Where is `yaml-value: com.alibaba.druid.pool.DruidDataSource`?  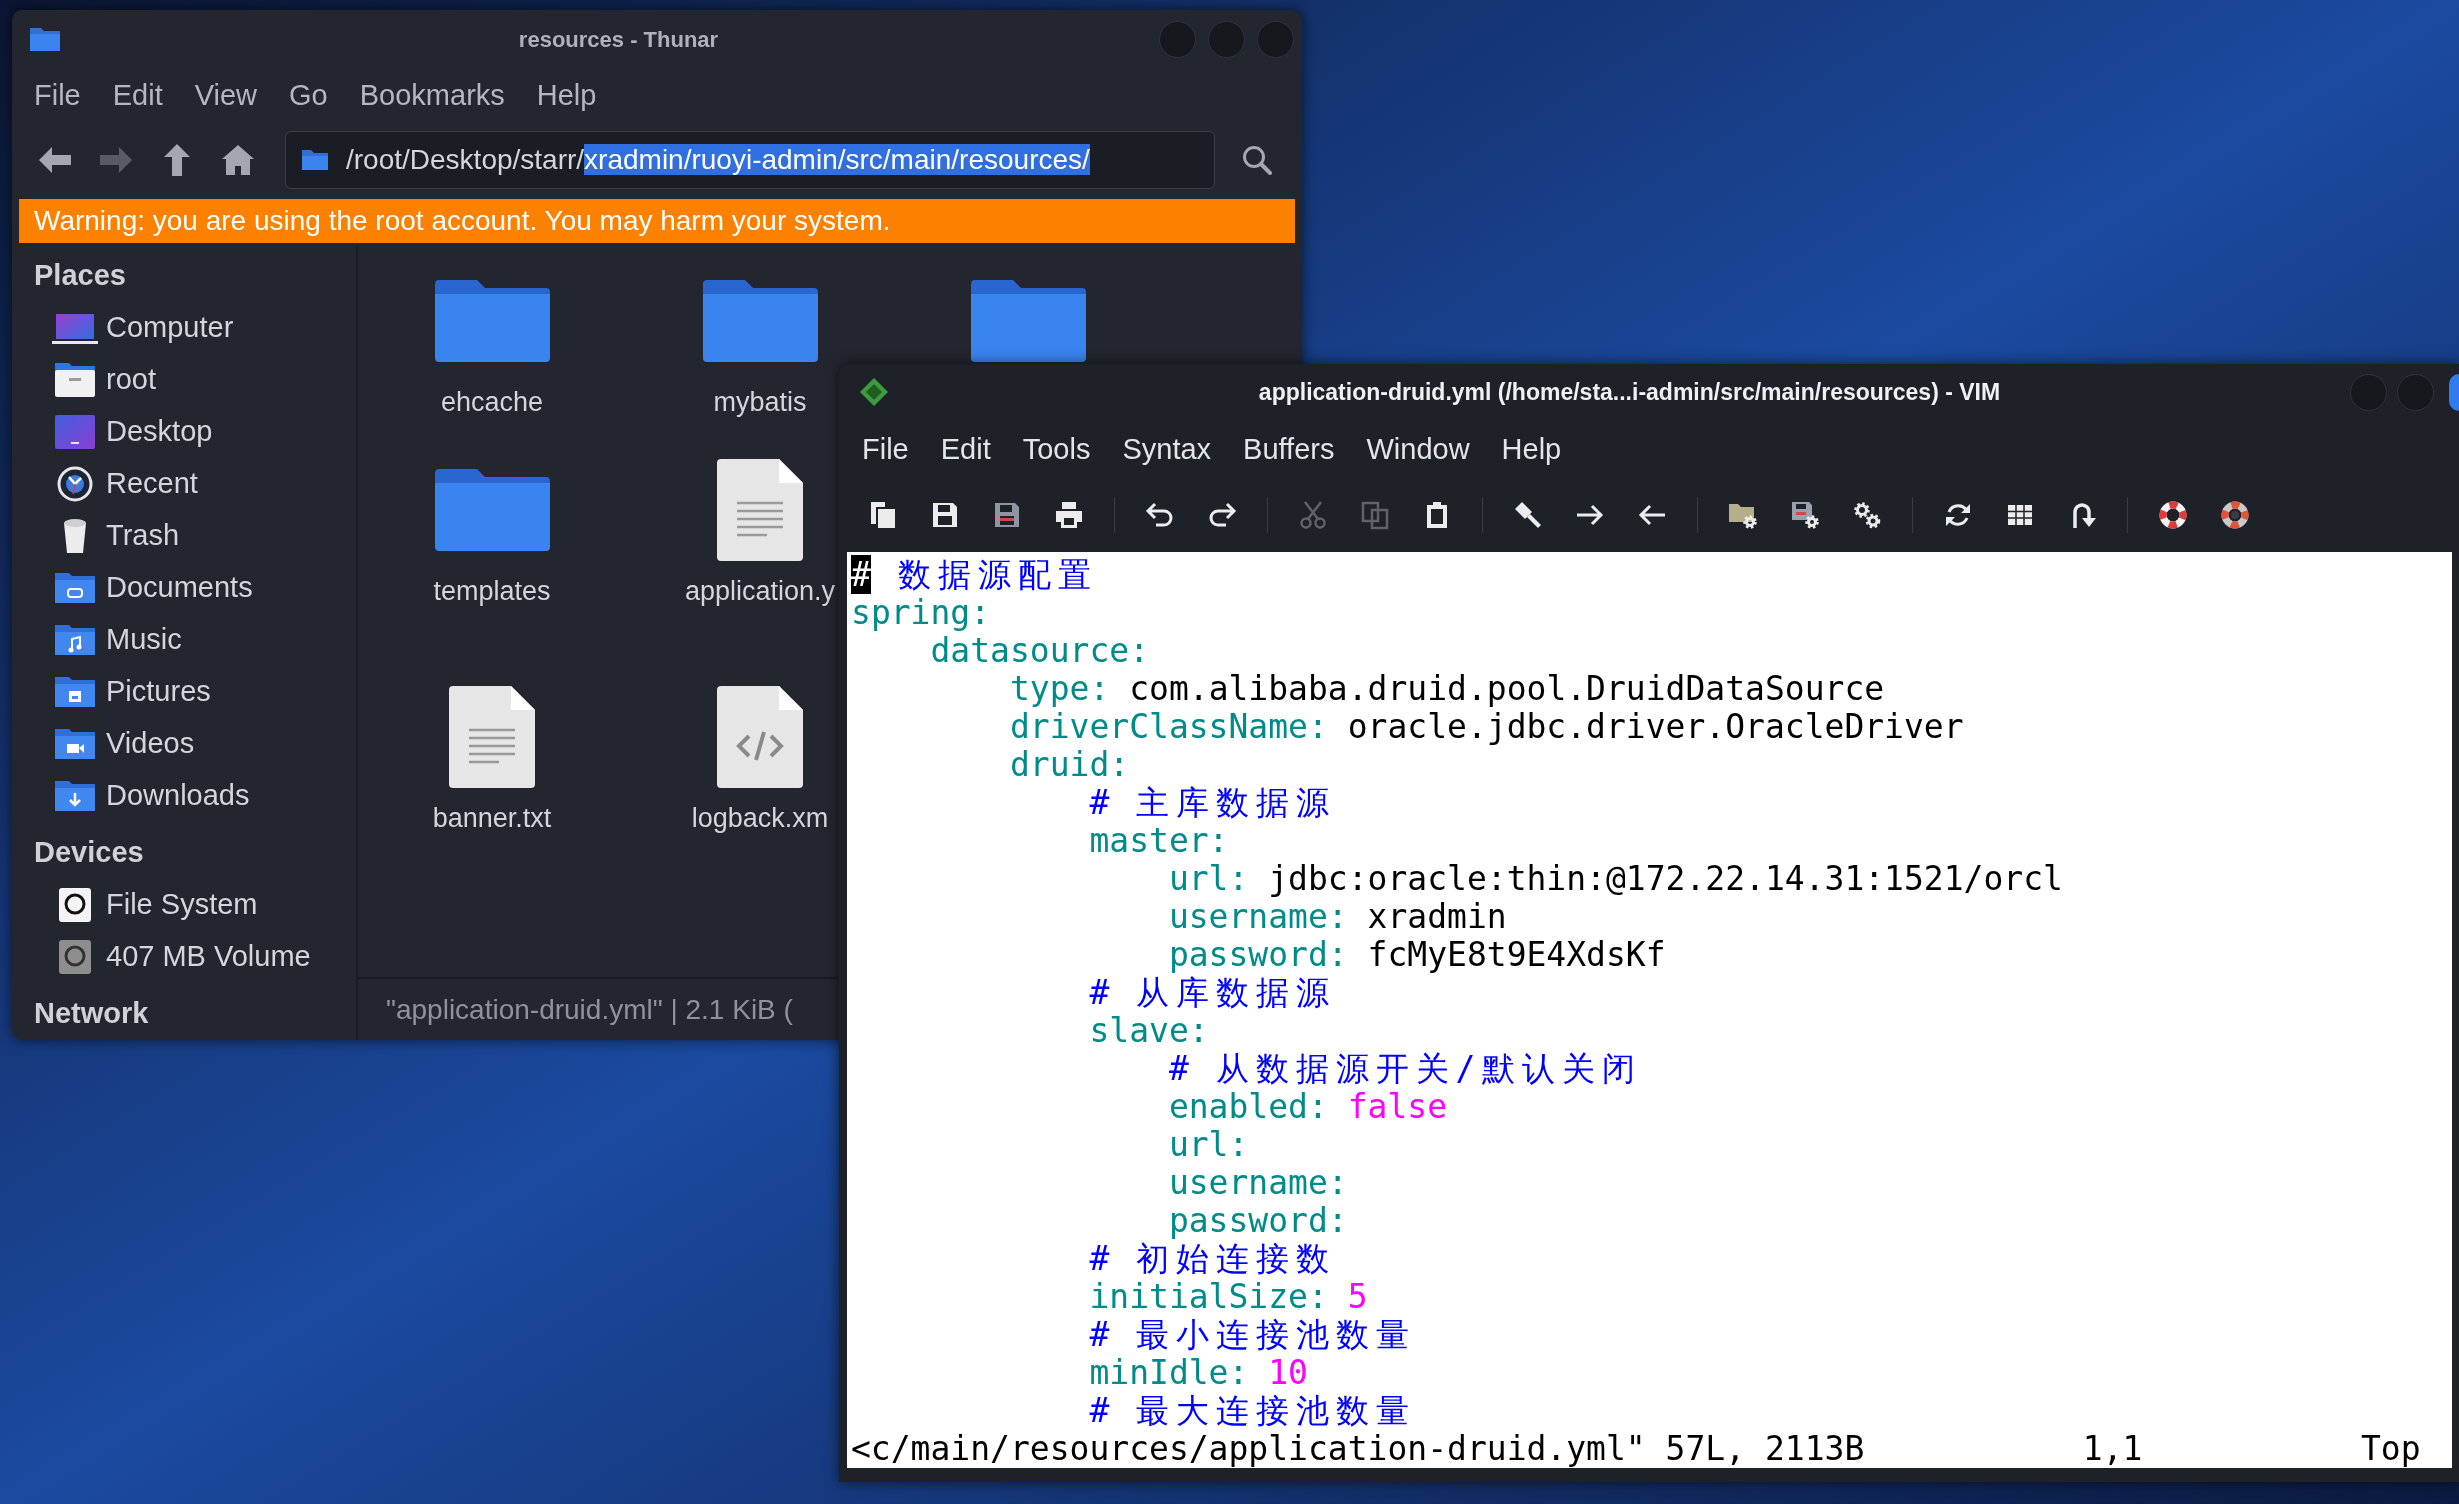 yaml-value: com.alibaba.druid.pool.DruidDataSource is located at coordinates (1507, 689).